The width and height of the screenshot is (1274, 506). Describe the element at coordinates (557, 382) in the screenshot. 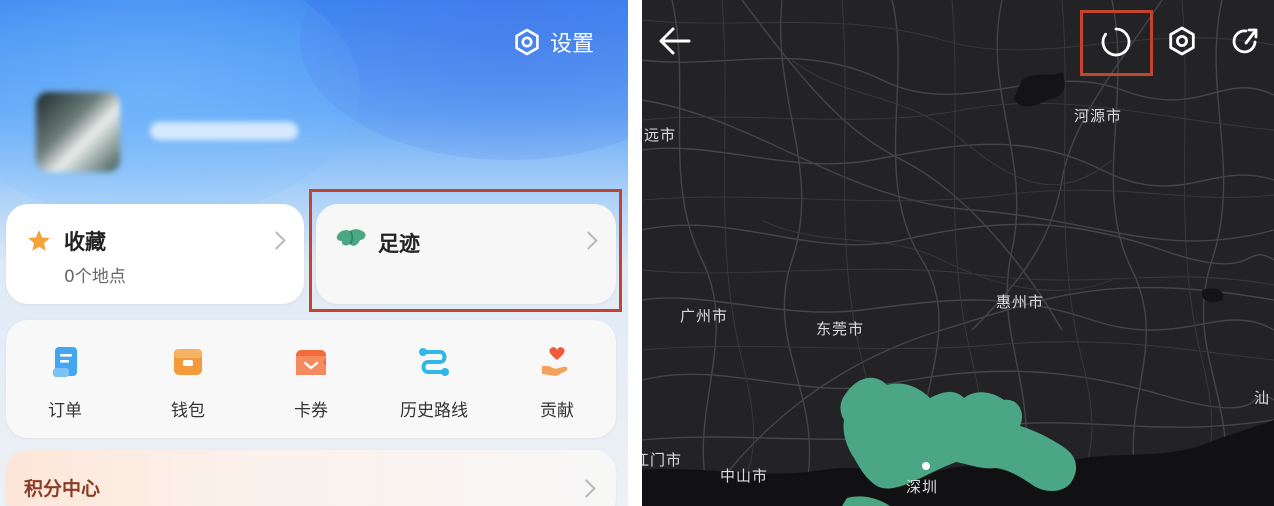

I see `menu-item-contribute: 贡献` at that location.